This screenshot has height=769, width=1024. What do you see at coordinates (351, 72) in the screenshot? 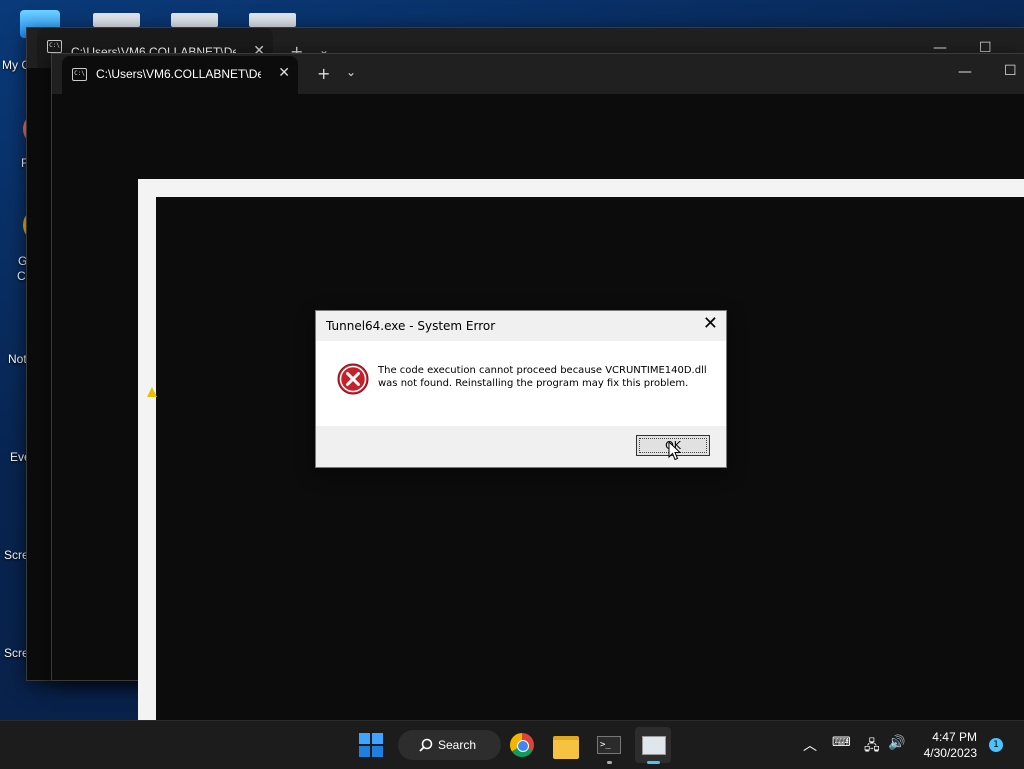
I see `chevron-down-icon: ⌄` at bounding box center [351, 72].